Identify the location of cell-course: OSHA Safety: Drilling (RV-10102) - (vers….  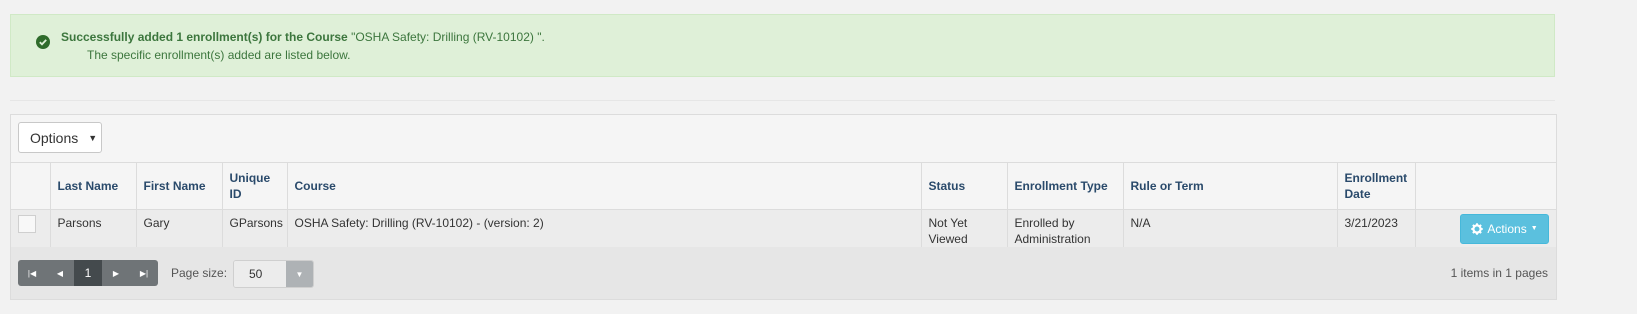
(604, 228).